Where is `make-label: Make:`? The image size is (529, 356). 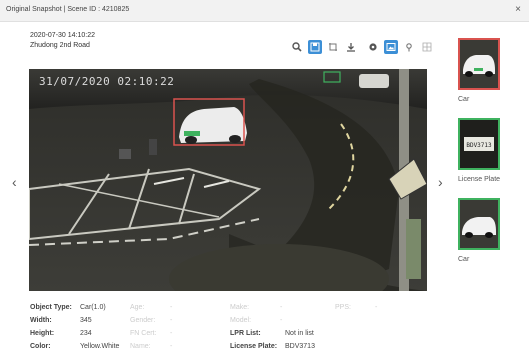 make-label: Make: is located at coordinates (240, 307).